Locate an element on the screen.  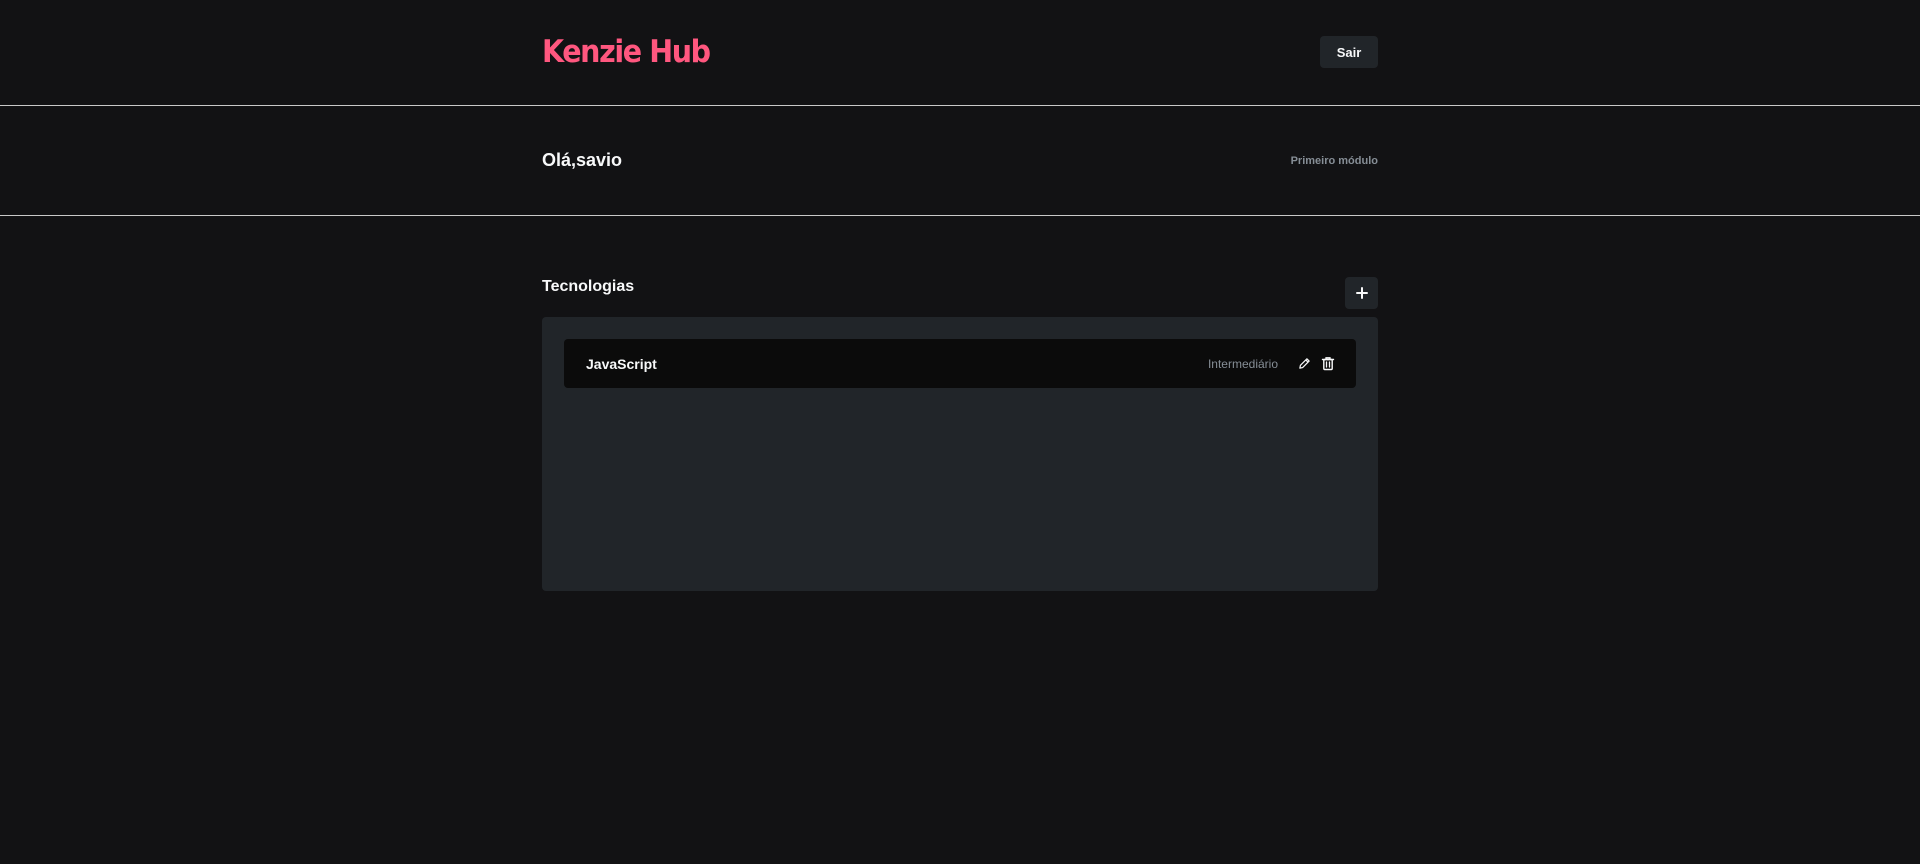
user-module: Primeiro módulo is located at coordinates (1334, 160).